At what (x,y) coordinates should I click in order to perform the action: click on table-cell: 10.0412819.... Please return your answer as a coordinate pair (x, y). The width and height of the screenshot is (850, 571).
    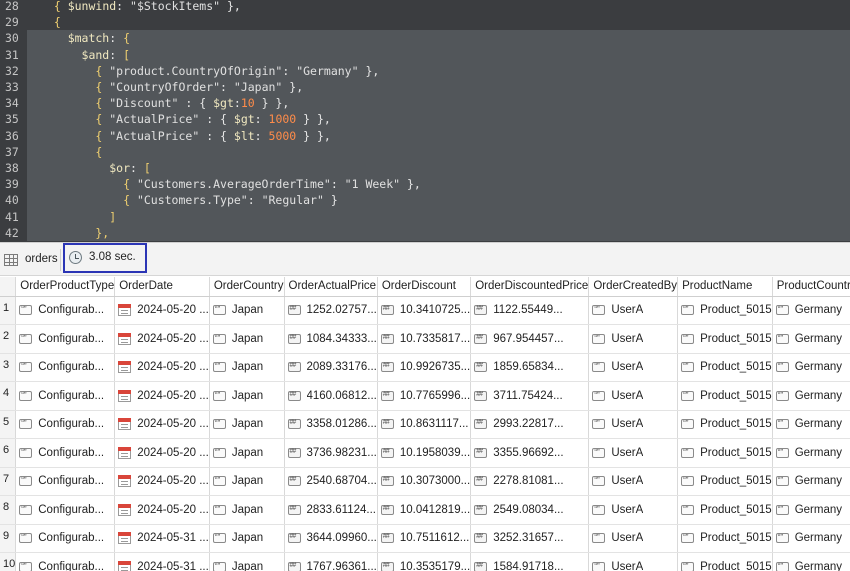
    Looking at the image, I should click on (424, 510).